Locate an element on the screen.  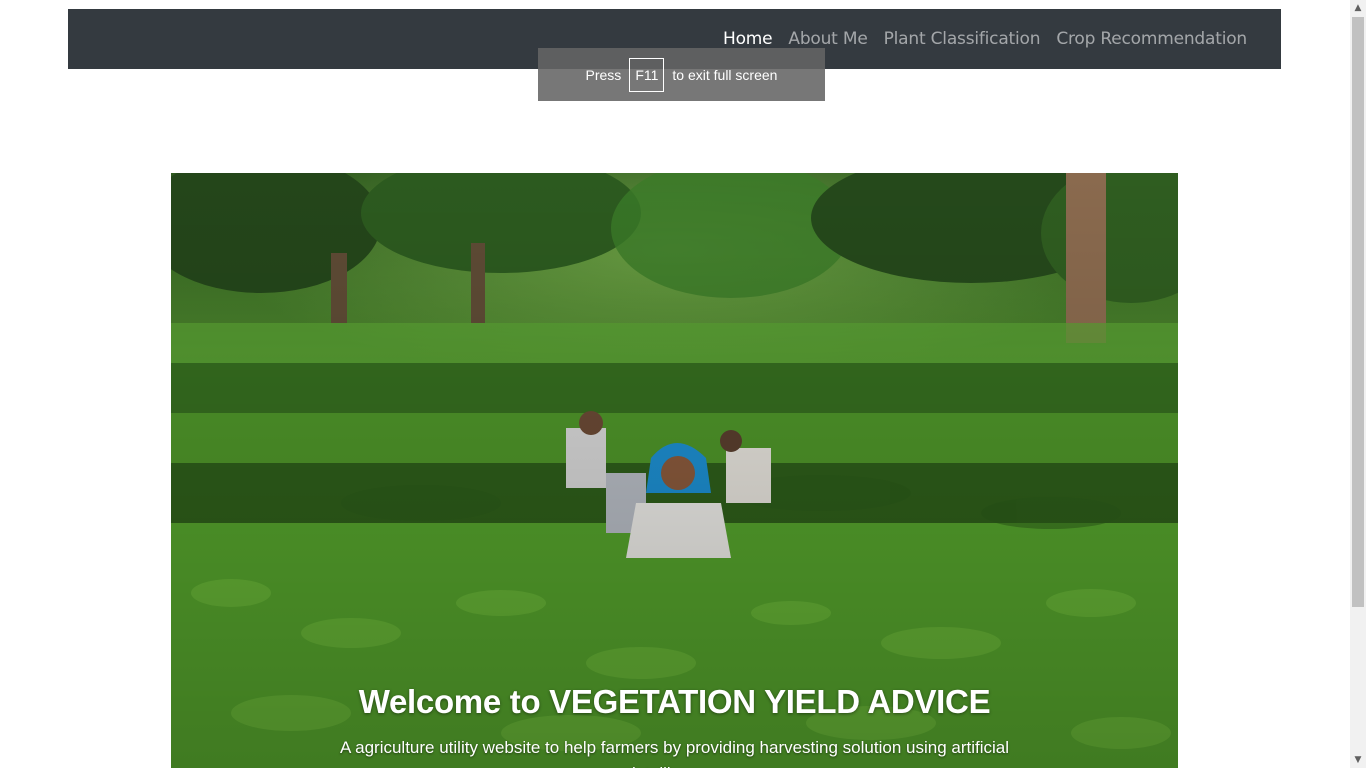
page-scrollbar: ▲ ▼ is located at coordinates (1358, 384).